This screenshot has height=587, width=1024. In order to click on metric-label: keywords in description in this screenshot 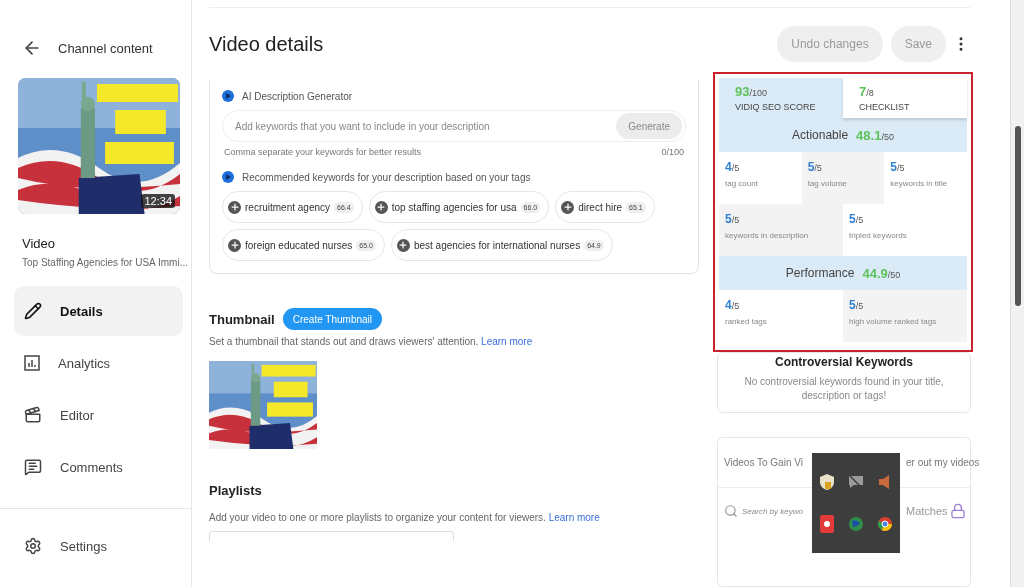, I will do `click(767, 235)`.